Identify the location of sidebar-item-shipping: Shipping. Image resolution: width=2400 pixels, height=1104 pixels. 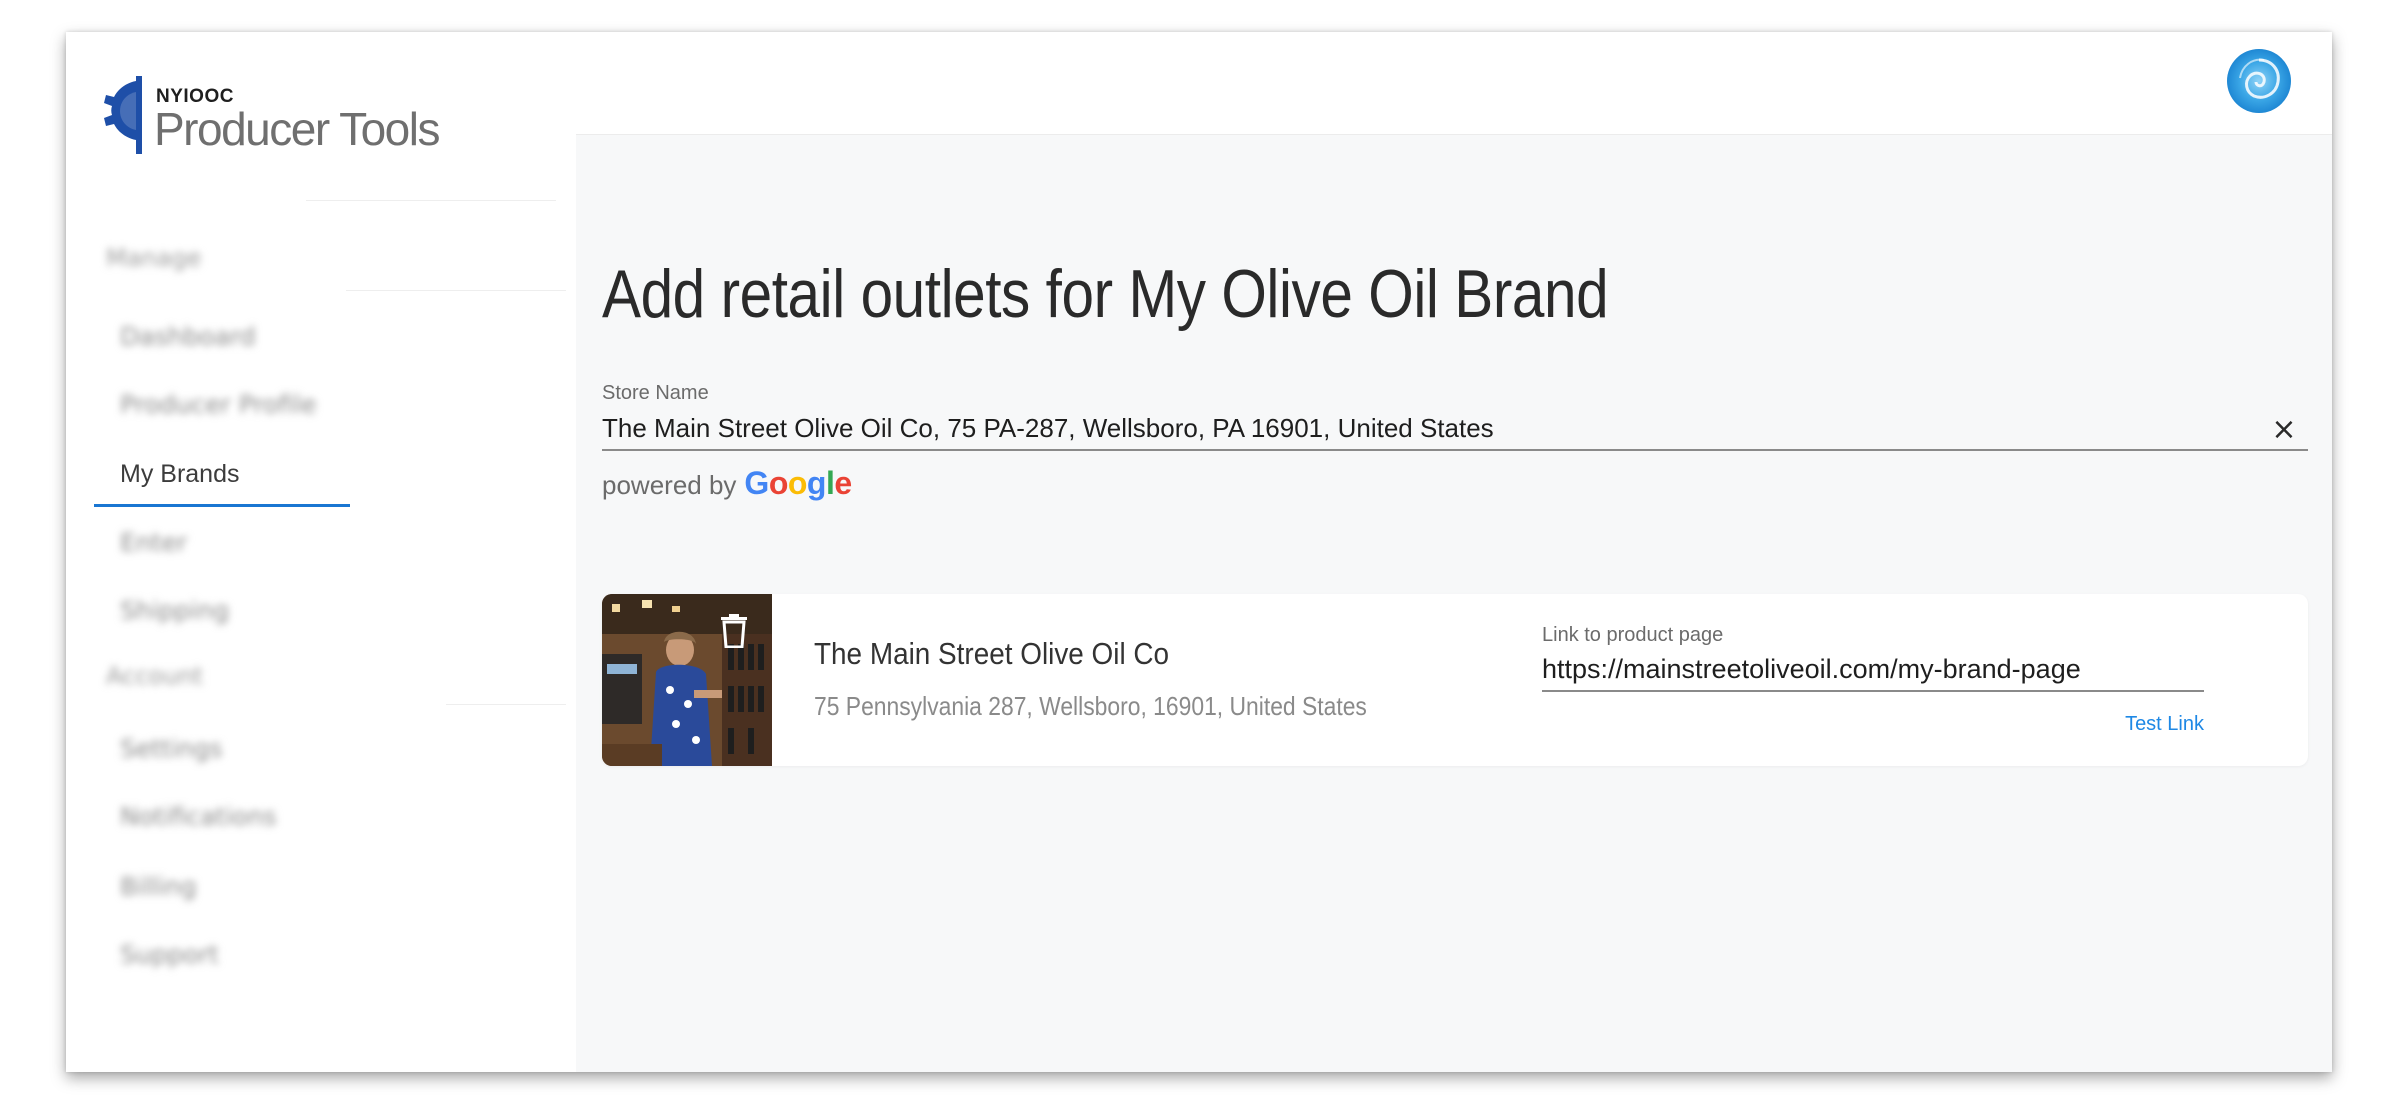
(174, 610).